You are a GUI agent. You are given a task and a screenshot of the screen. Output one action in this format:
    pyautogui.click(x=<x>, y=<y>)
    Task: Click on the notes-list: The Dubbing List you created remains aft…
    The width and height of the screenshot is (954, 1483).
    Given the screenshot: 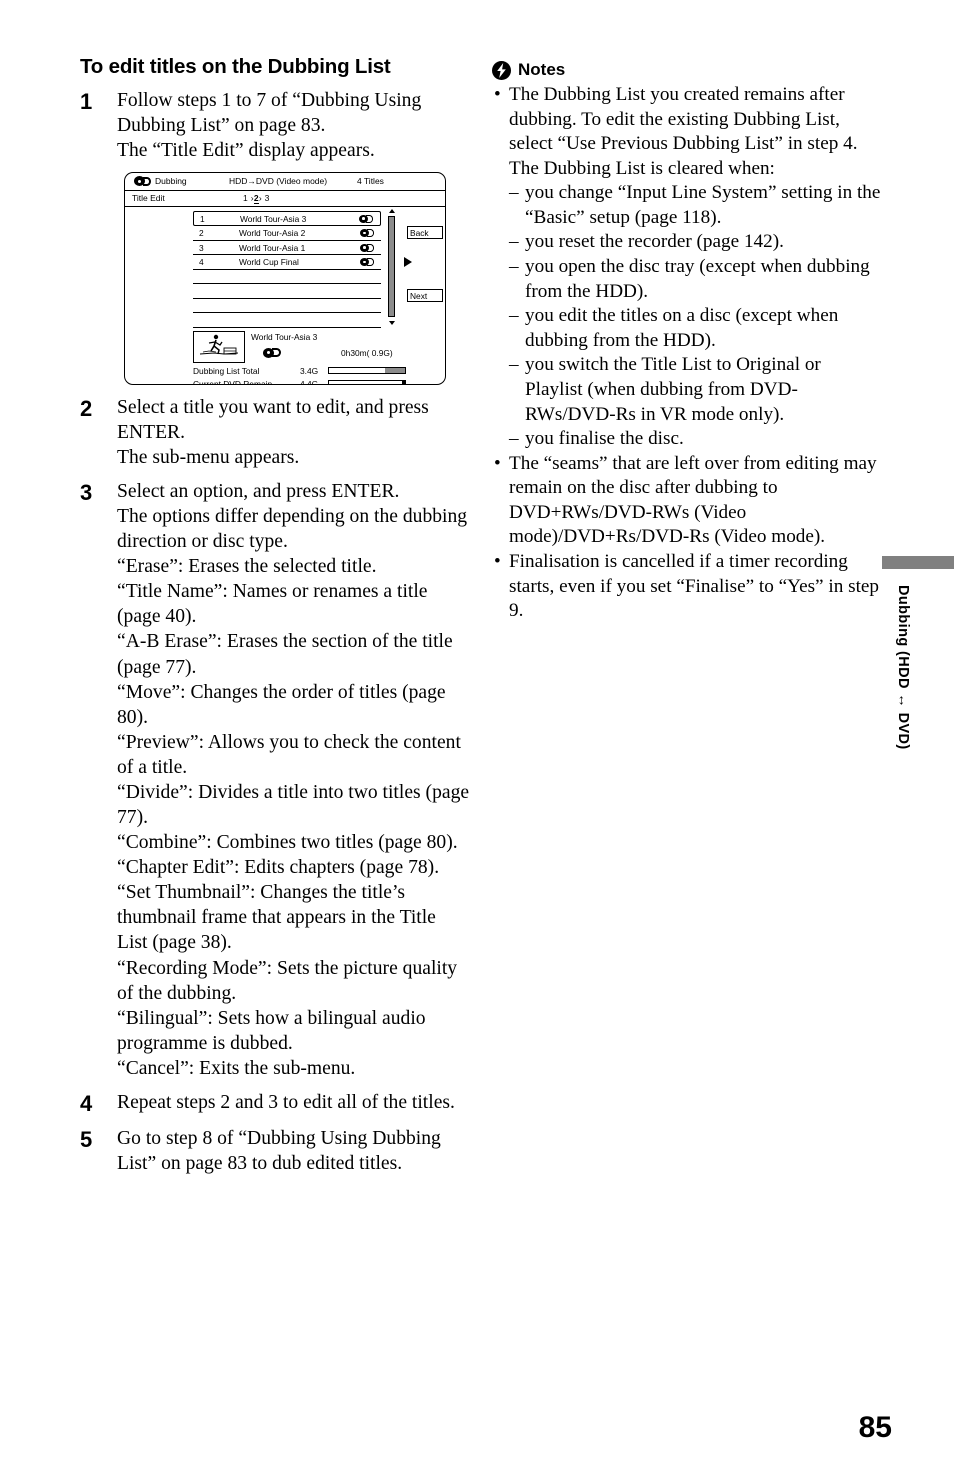 What is the action you would take?
    pyautogui.click(x=687, y=353)
    